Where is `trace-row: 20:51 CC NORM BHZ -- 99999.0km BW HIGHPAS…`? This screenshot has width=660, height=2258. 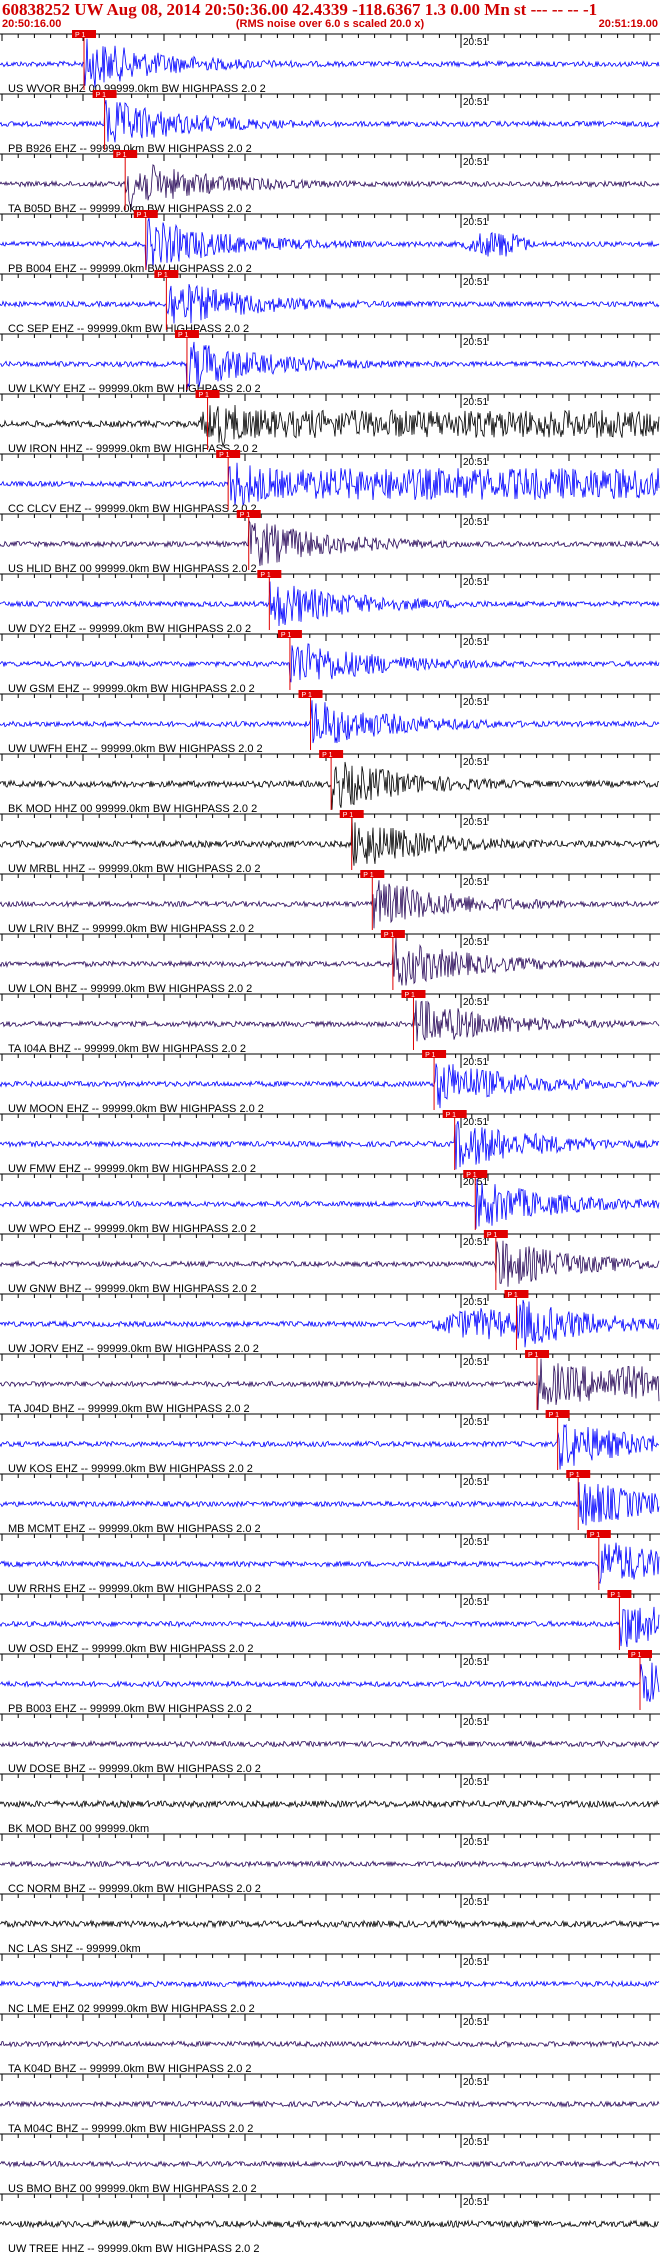 trace-row: 20:51 CC NORM BHZ -- 99999.0km BW HIGHPAS… is located at coordinates (330, 1864).